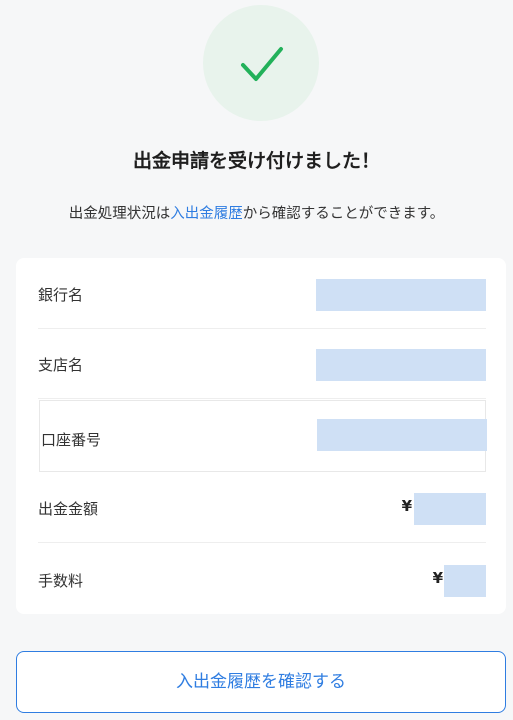 This screenshot has width=513, height=720. Describe the element at coordinates (262, 293) in the screenshot. I see `detail-row-bank-name: 銀行名` at that location.